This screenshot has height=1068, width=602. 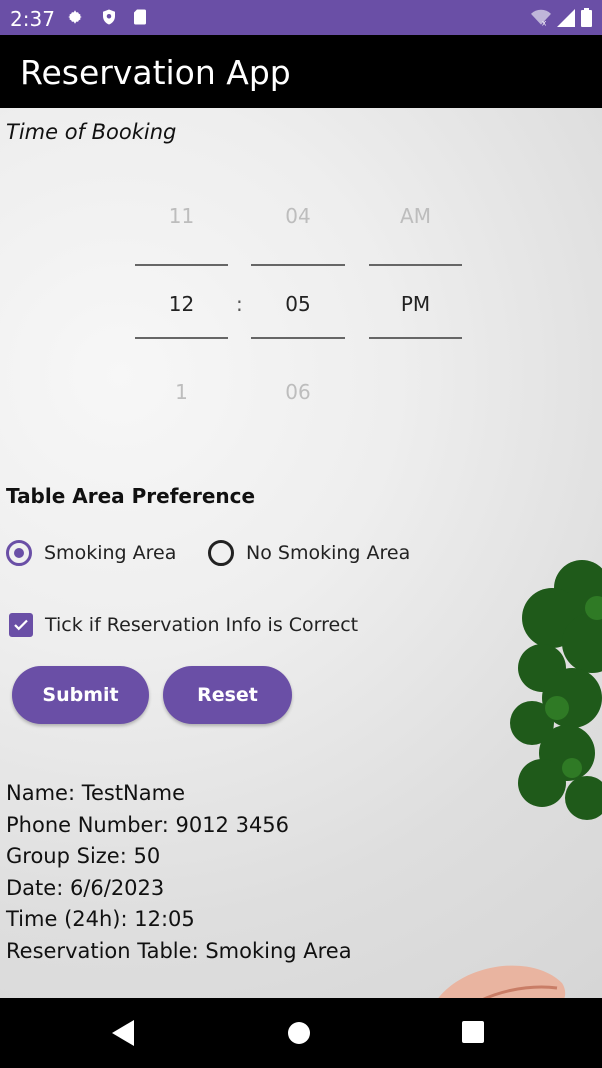 I want to click on home-icon, so click(x=299, y=1033).